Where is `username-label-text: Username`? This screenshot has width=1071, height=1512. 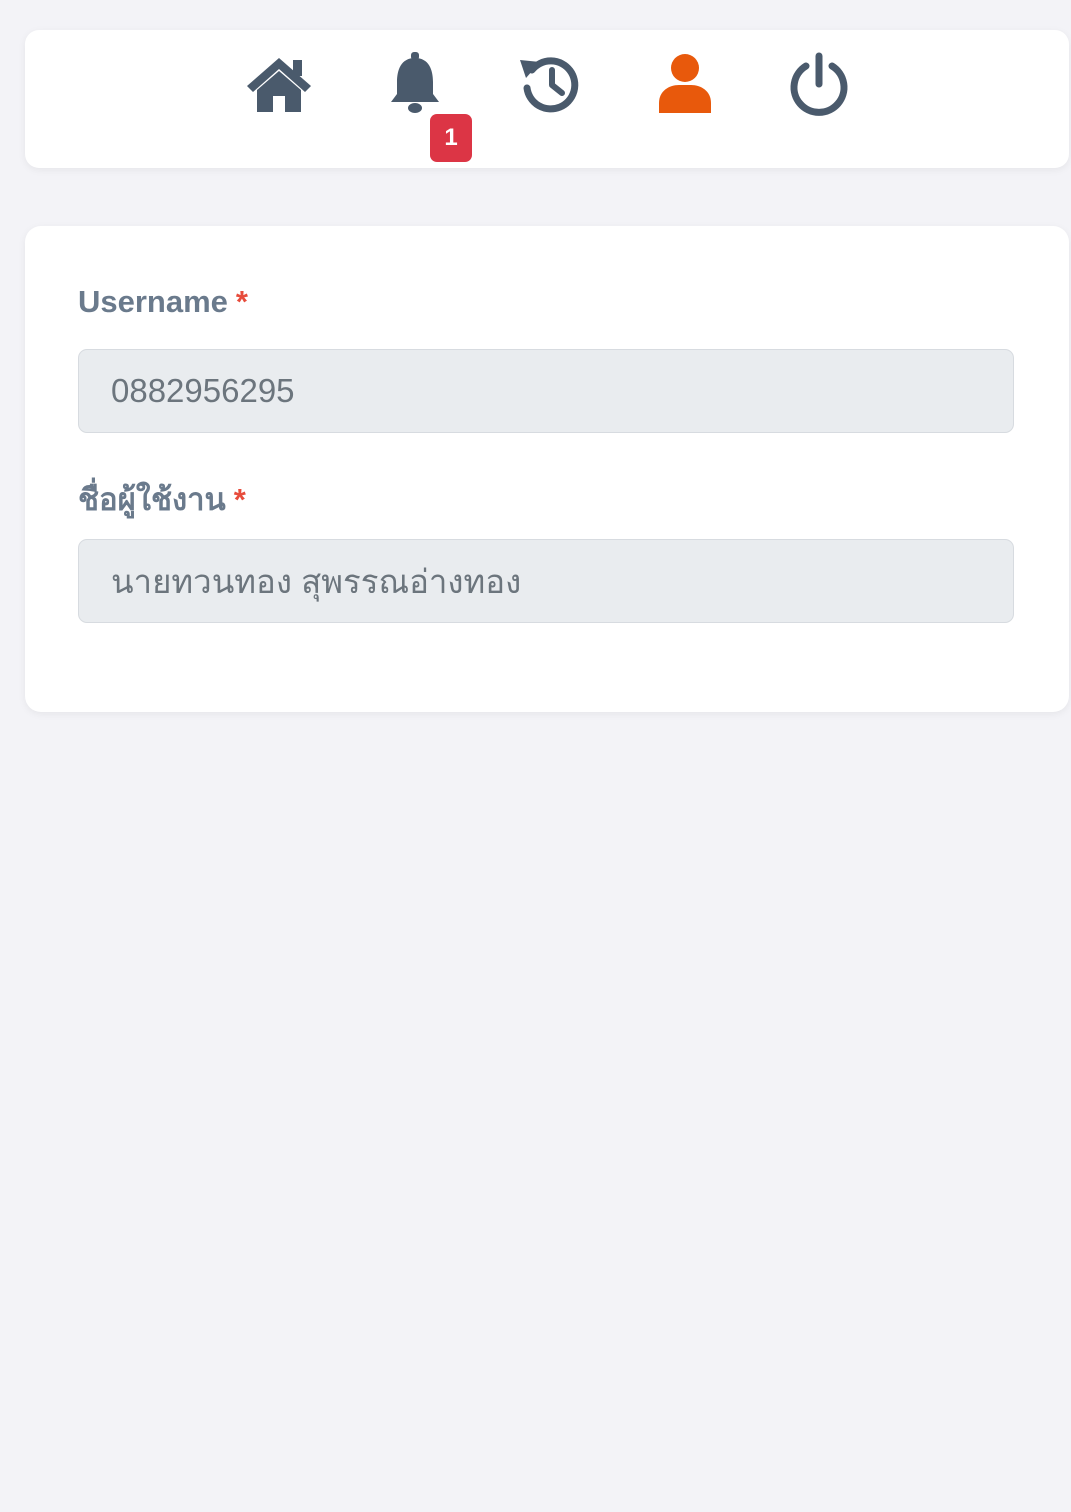 username-label-text: Username is located at coordinates (153, 301).